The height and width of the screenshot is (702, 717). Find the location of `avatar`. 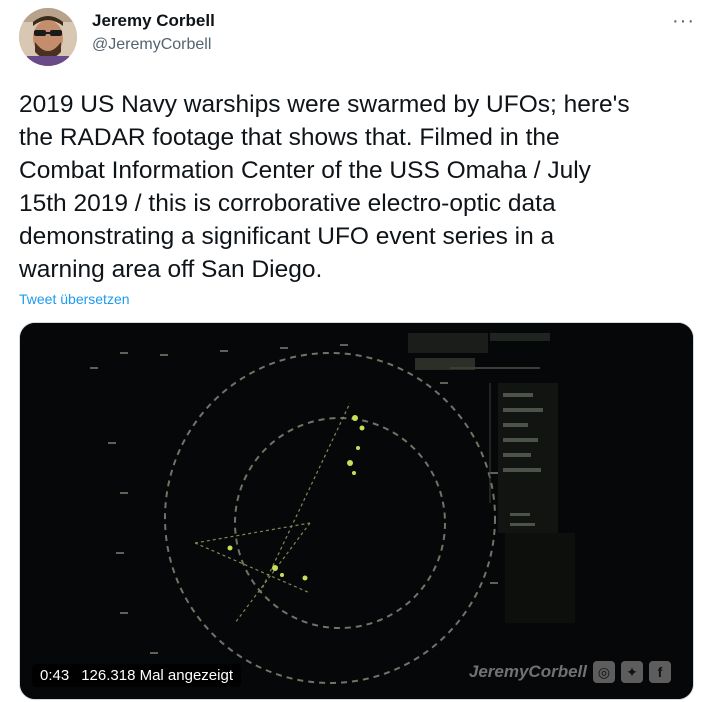

avatar is located at coordinates (48, 37).